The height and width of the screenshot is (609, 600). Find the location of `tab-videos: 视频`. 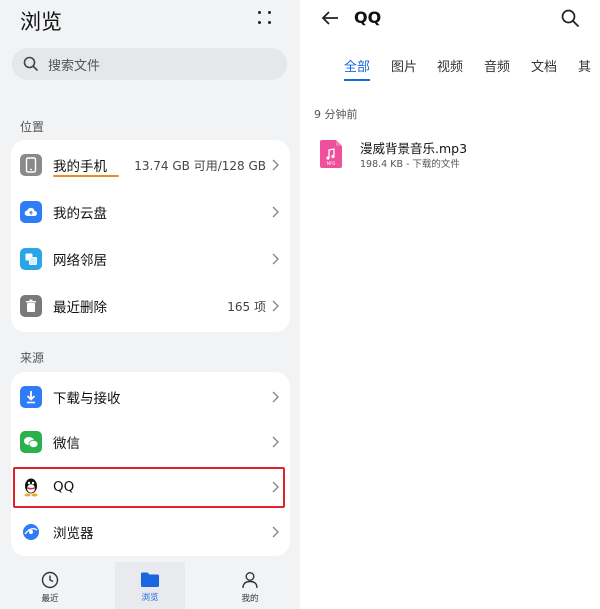

tab-videos: 视频 is located at coordinates (450, 65).